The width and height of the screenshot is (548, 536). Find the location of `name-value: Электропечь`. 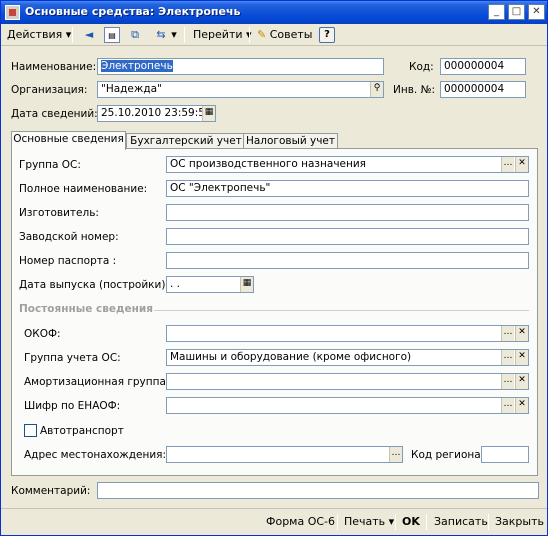

name-value: Электропечь is located at coordinates (137, 66).